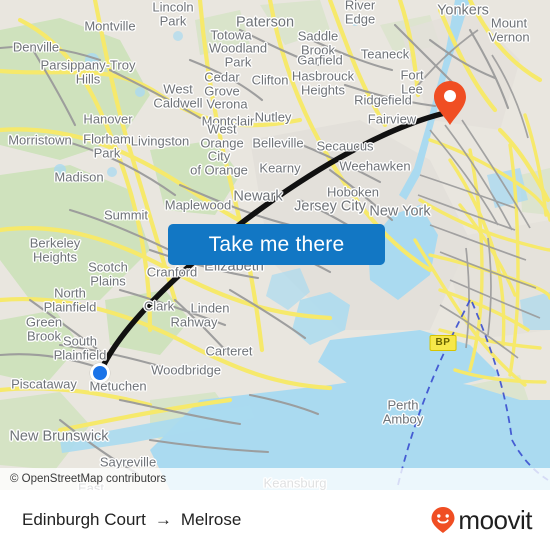 This screenshot has height=550, width=550. What do you see at coordinates (275, 479) in the screenshot?
I see `map-attribution: © OpenStreetMap contributors` at bounding box center [275, 479].